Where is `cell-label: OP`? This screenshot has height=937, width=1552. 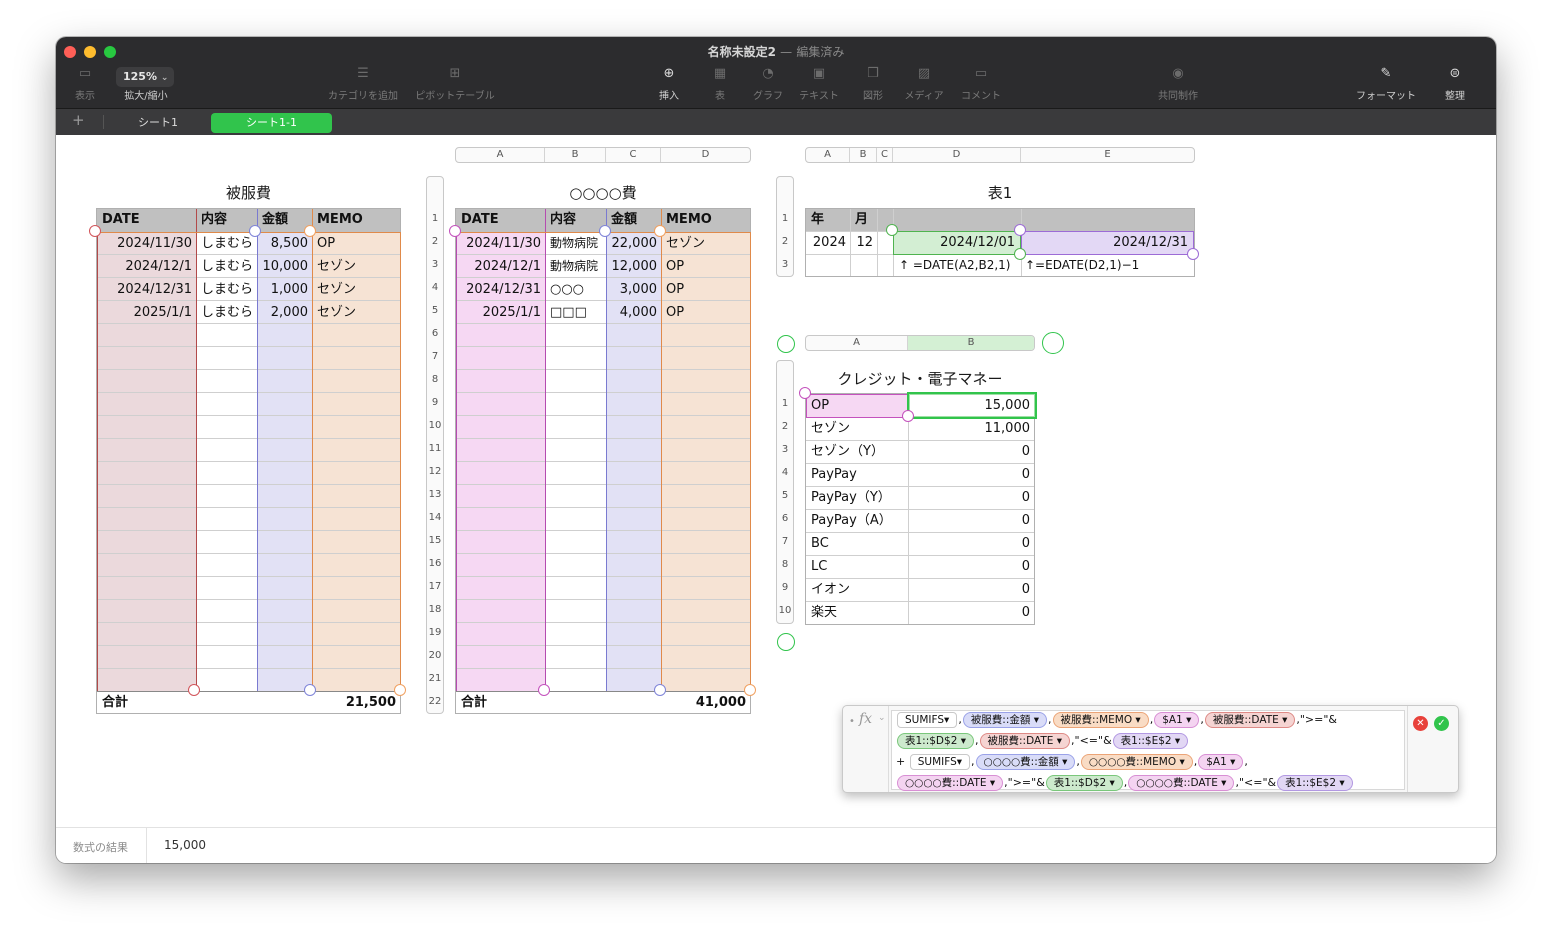 cell-label: OP is located at coordinates (858, 405).